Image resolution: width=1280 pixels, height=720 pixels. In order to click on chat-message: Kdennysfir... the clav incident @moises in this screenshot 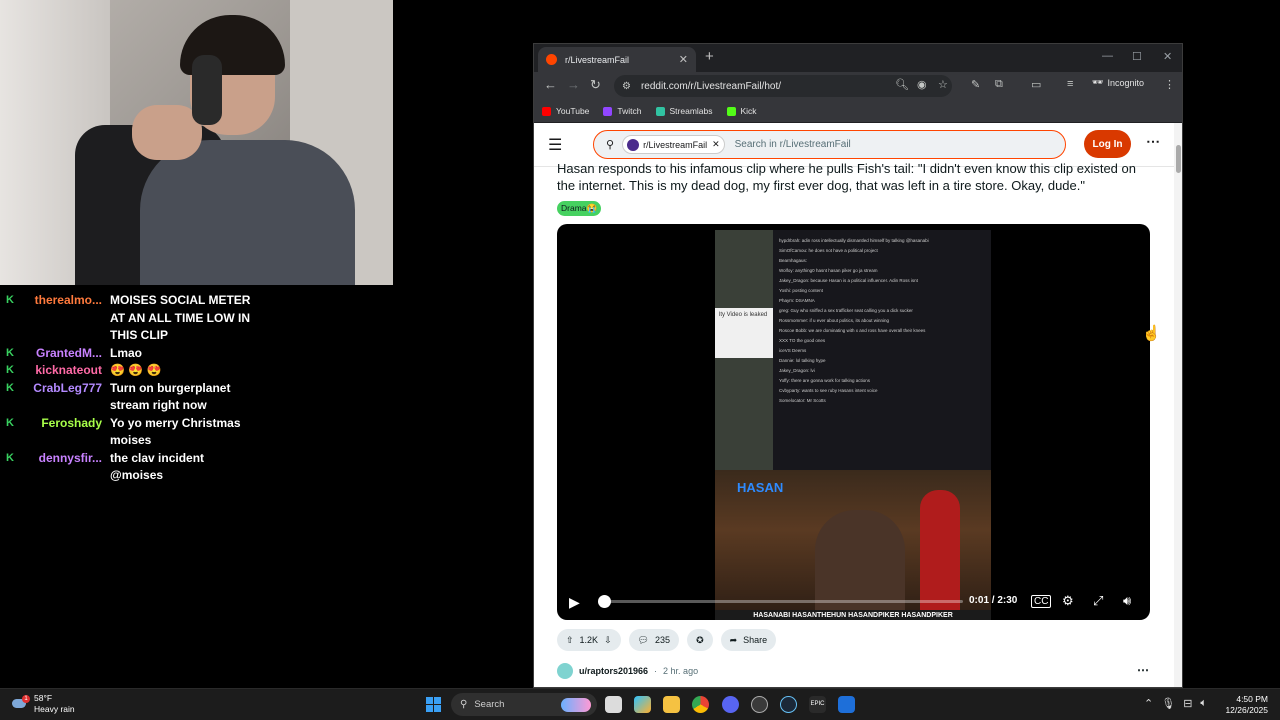, I will do `click(145, 467)`.